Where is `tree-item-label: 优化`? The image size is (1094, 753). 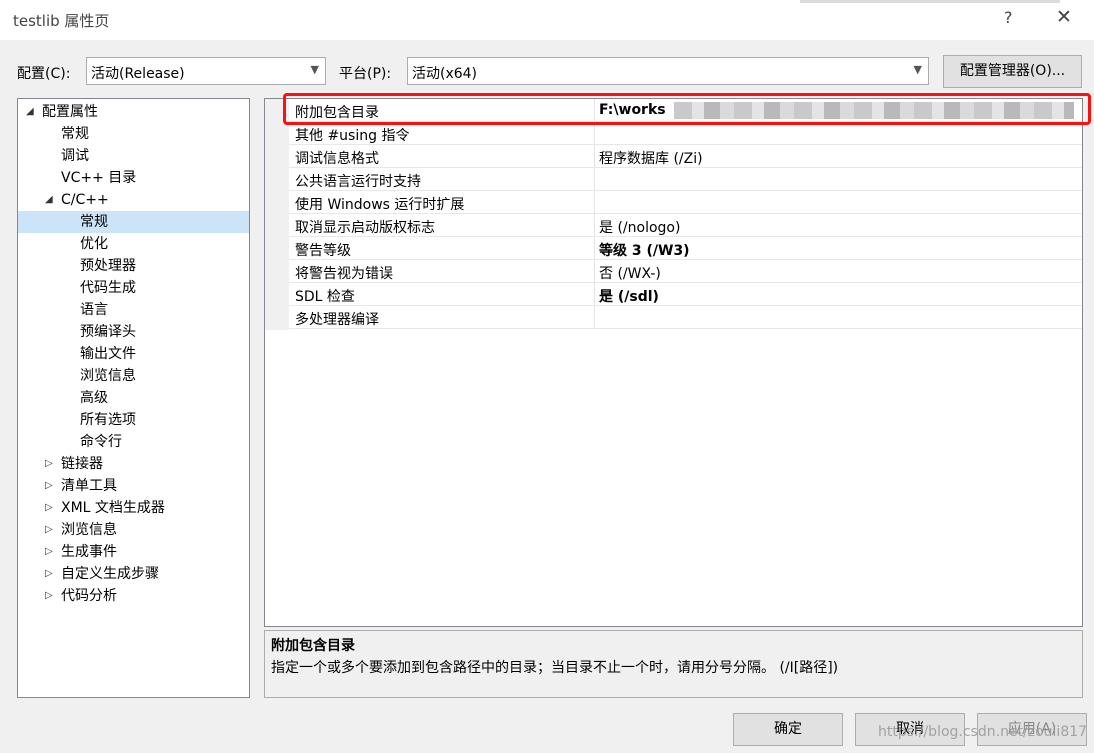 tree-item-label: 优化 is located at coordinates (94, 244).